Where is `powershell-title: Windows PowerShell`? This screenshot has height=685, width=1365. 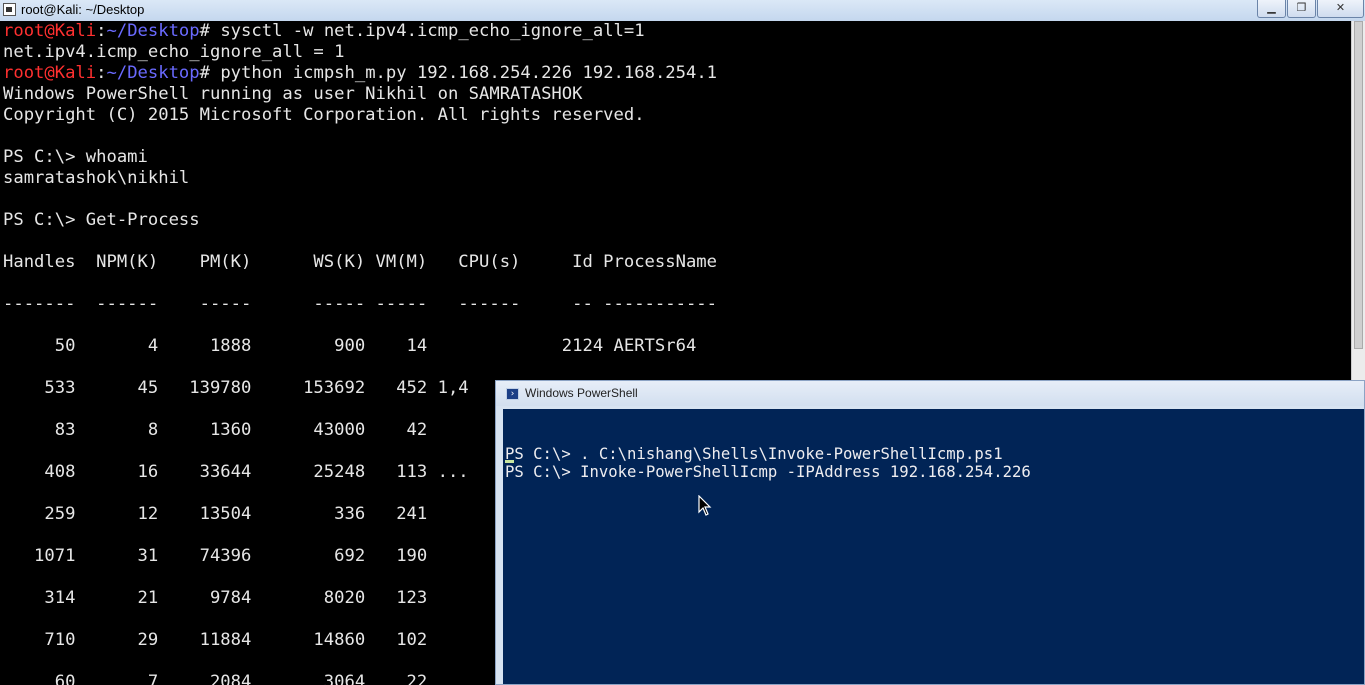 powershell-title: Windows PowerShell is located at coordinates (581, 393).